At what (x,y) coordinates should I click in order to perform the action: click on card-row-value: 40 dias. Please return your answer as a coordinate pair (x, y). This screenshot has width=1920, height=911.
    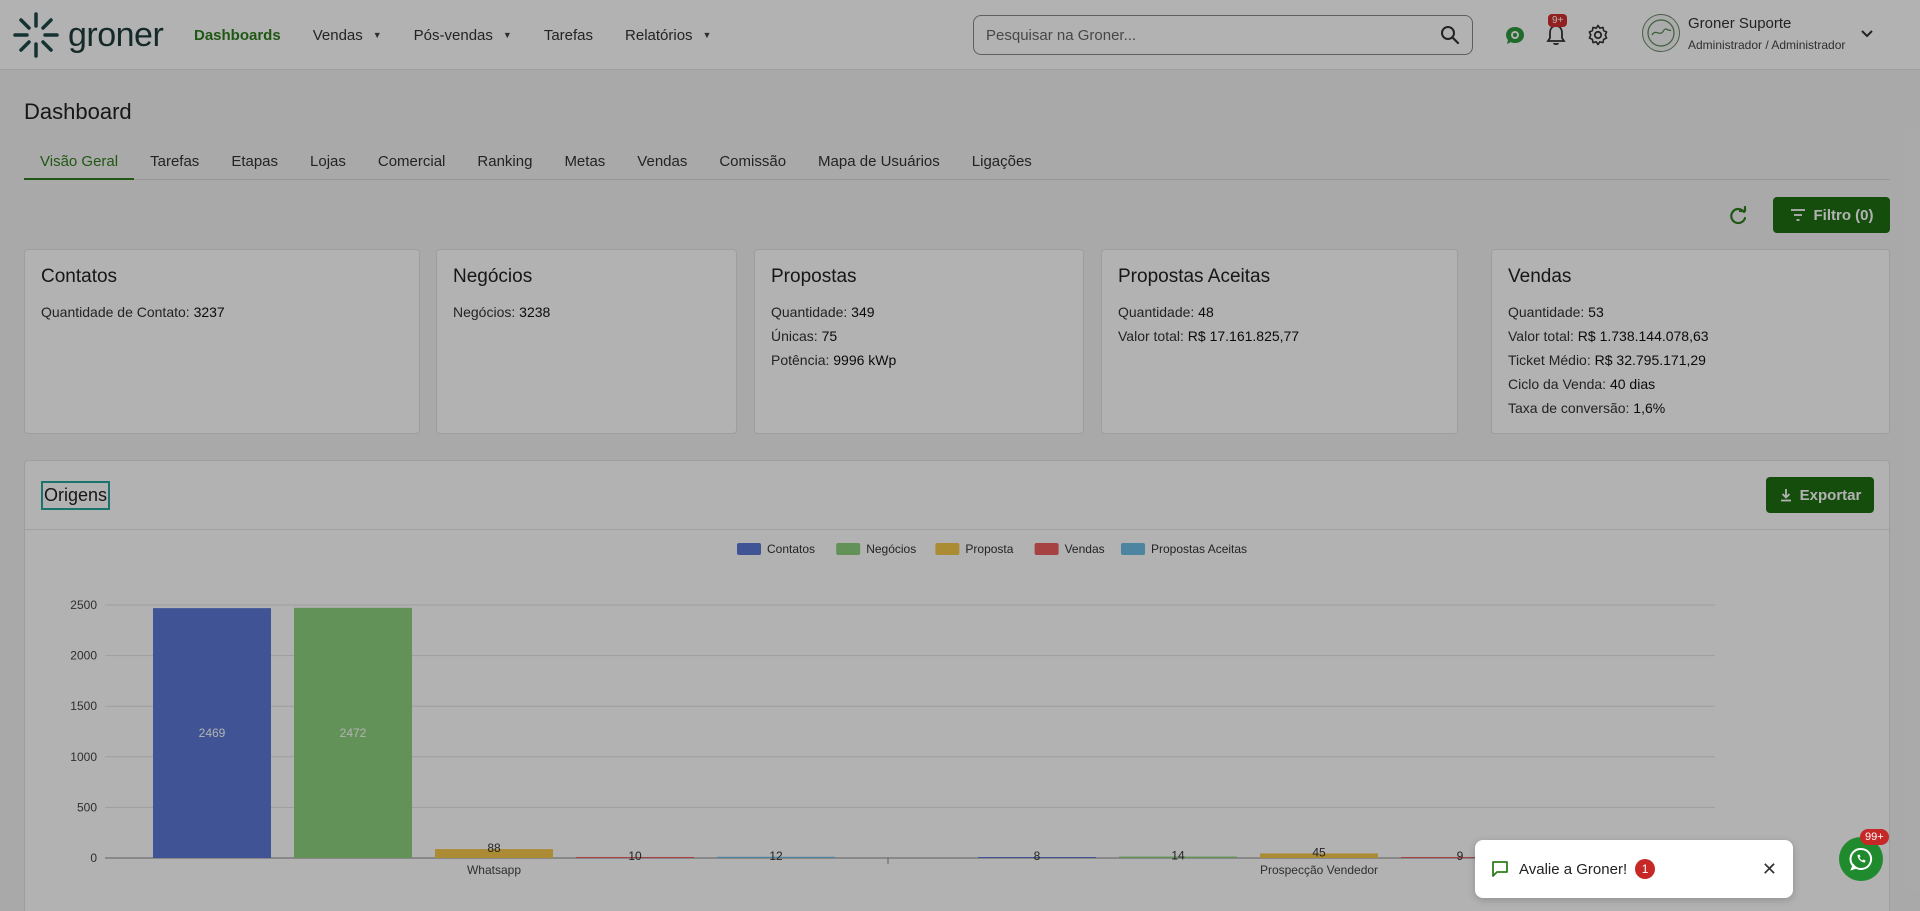
    Looking at the image, I should click on (1632, 384).